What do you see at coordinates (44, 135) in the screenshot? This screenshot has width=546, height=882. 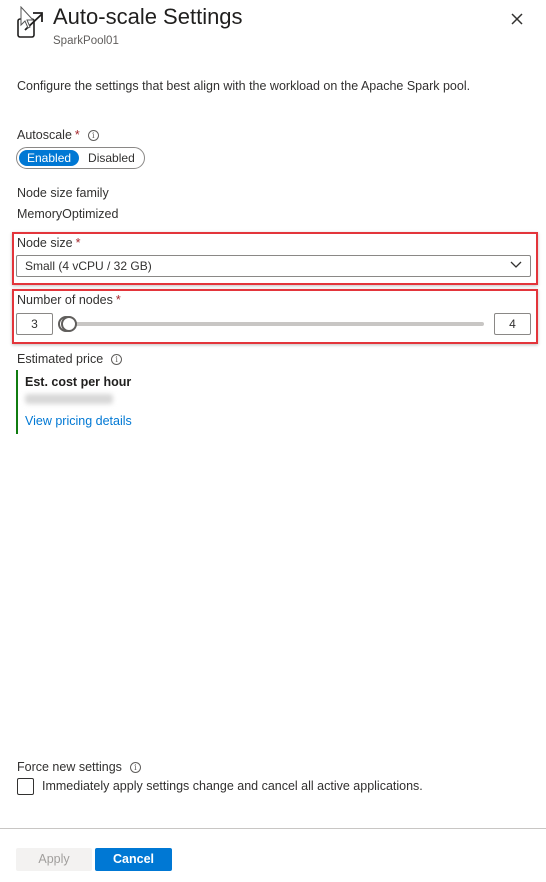 I see `autoscale-label: Autoscale` at bounding box center [44, 135].